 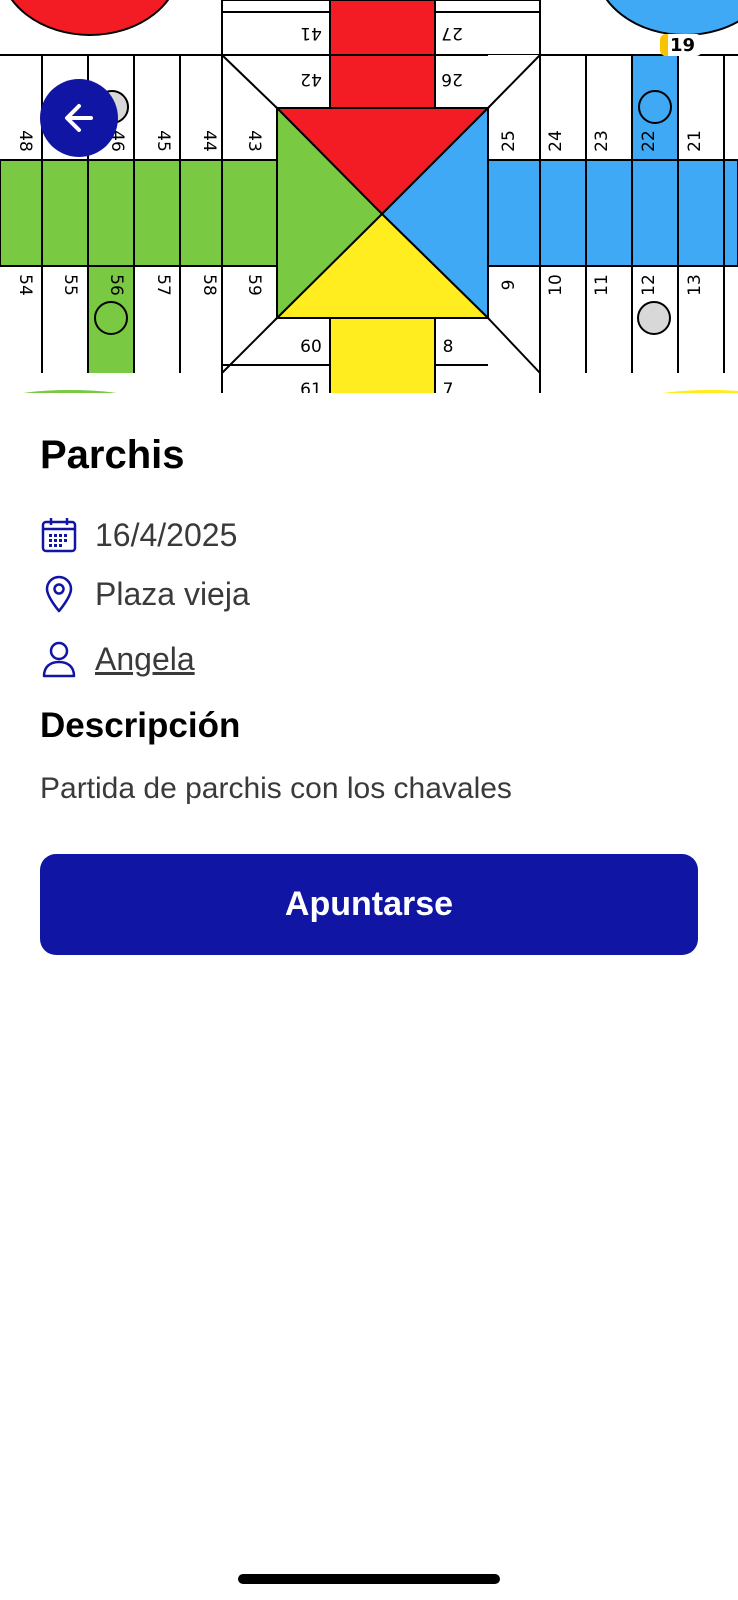 What do you see at coordinates (70, 285) in the screenshot?
I see `board-number: 55` at bounding box center [70, 285].